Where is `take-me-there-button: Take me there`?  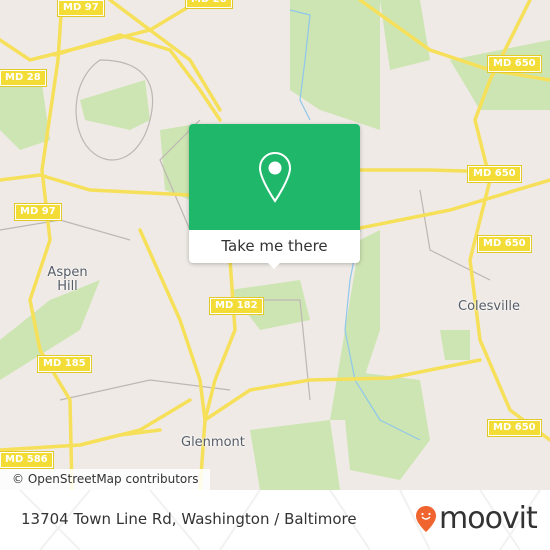 take-me-there-button: Take me there is located at coordinates (274, 246).